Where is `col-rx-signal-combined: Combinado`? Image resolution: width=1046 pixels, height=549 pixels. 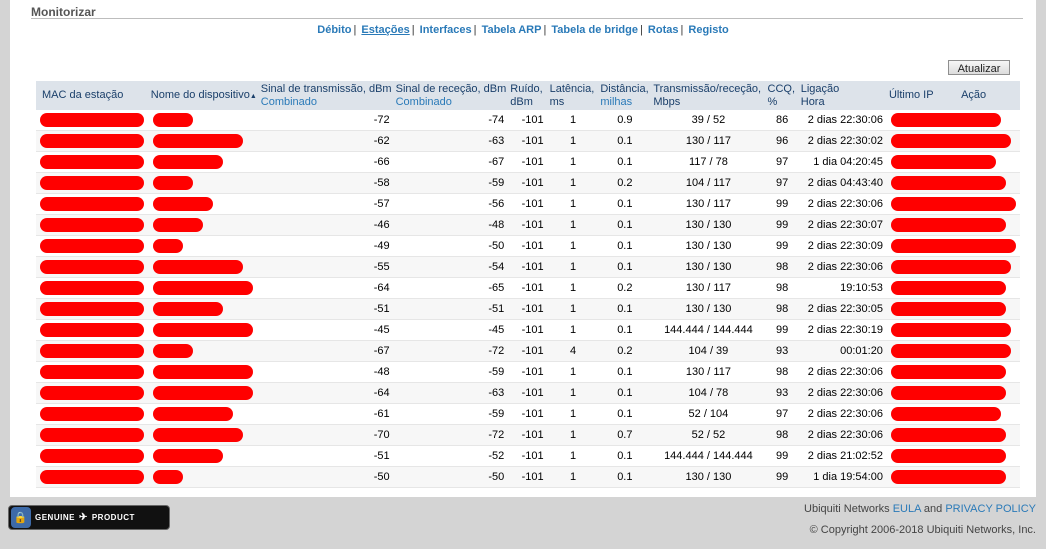
col-rx-signal-combined: Combinado is located at coordinates (451, 102).